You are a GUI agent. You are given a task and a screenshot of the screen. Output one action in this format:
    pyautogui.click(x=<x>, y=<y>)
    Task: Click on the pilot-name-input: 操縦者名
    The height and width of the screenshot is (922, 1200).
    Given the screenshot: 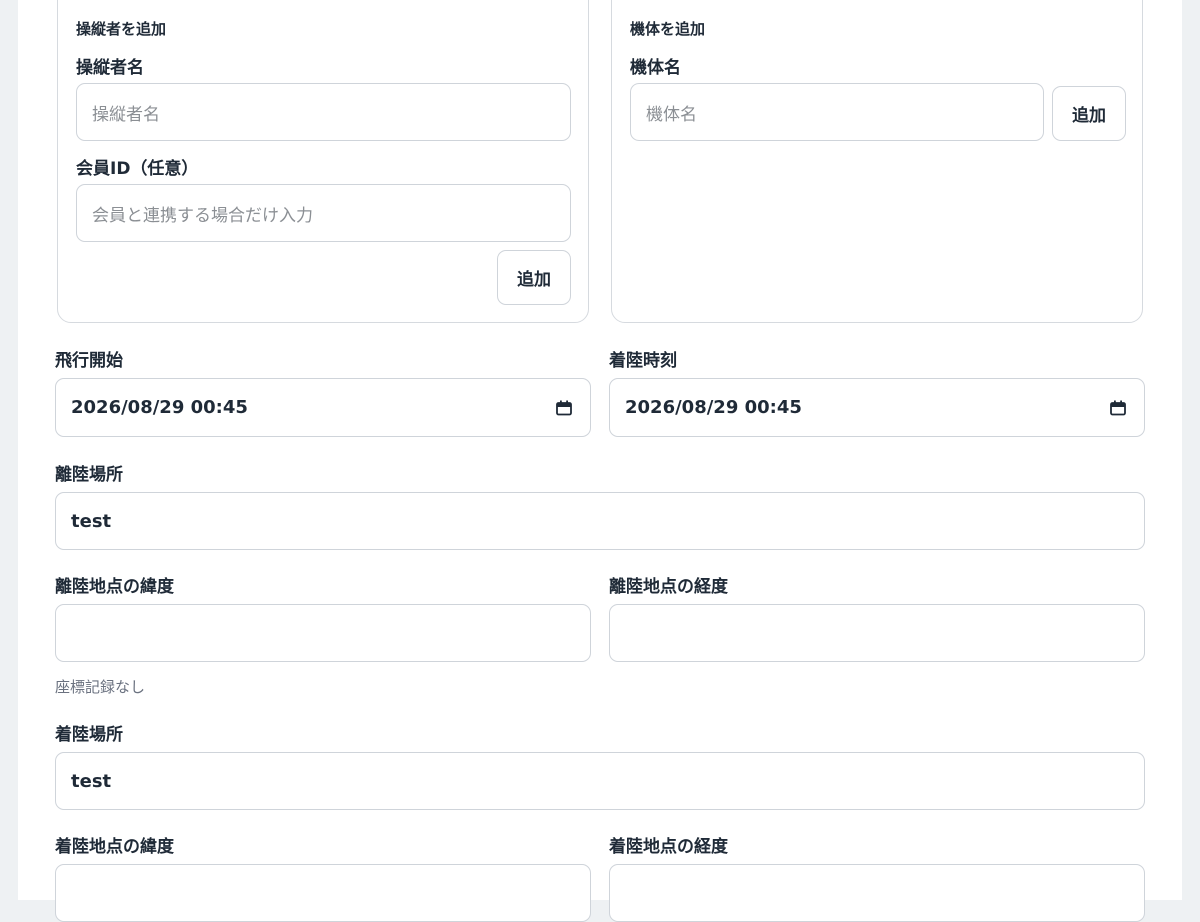 What is the action you would take?
    pyautogui.click(x=323, y=112)
    